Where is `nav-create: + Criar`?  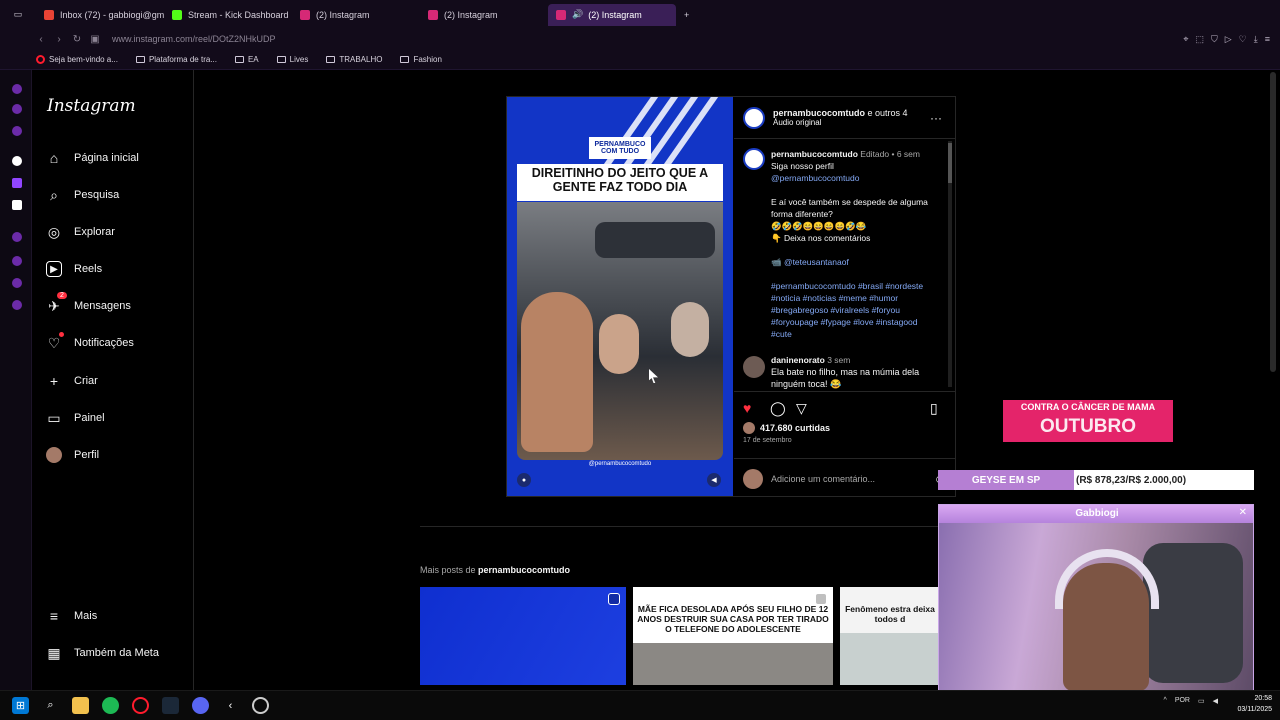
nav-create: + Criar is located at coordinates (72, 381).